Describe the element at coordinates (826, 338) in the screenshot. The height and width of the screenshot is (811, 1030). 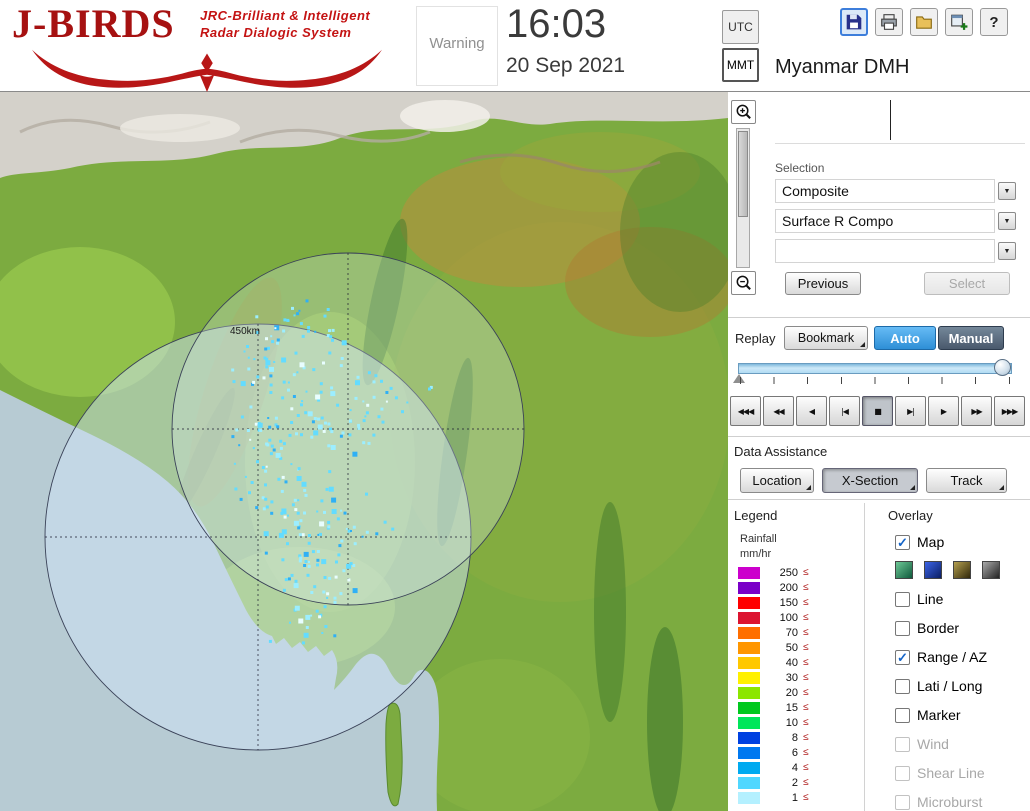
I see `bookmark-button: Bookmark` at that location.